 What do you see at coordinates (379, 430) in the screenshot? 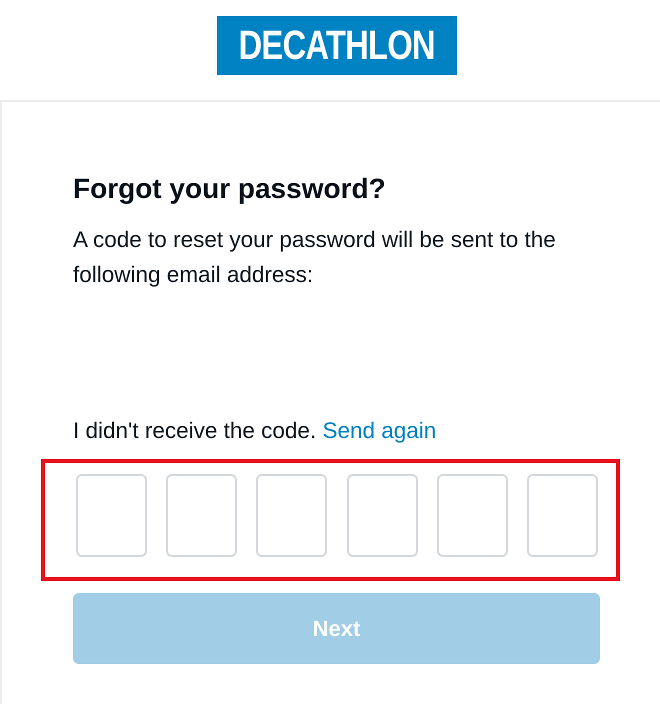
I see `send-again-link: Send again` at bounding box center [379, 430].